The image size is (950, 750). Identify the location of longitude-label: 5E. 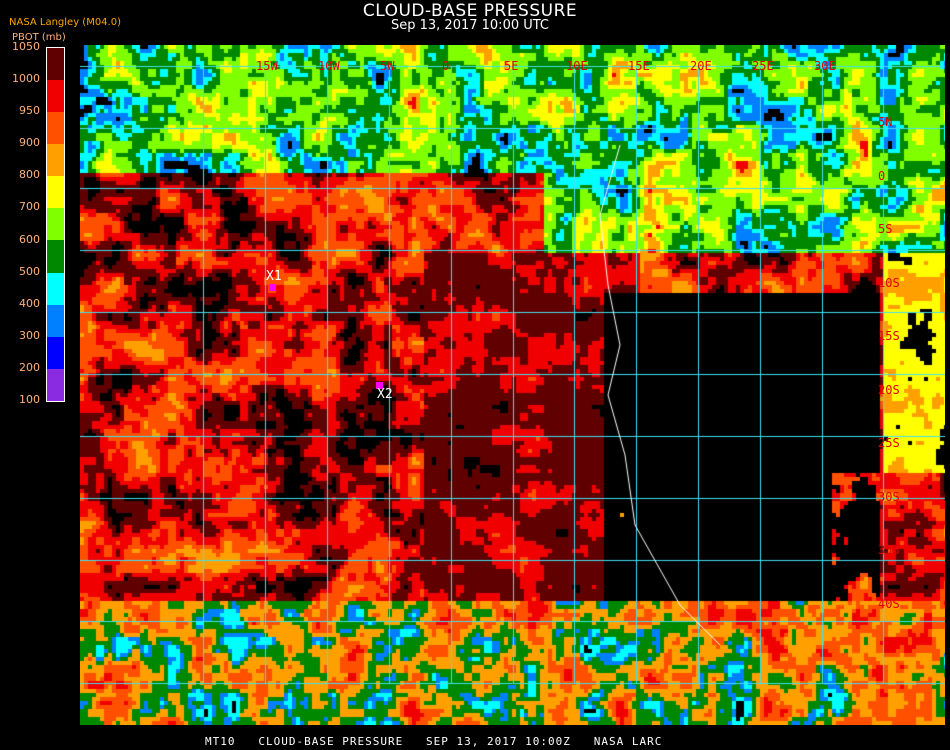
(511, 66).